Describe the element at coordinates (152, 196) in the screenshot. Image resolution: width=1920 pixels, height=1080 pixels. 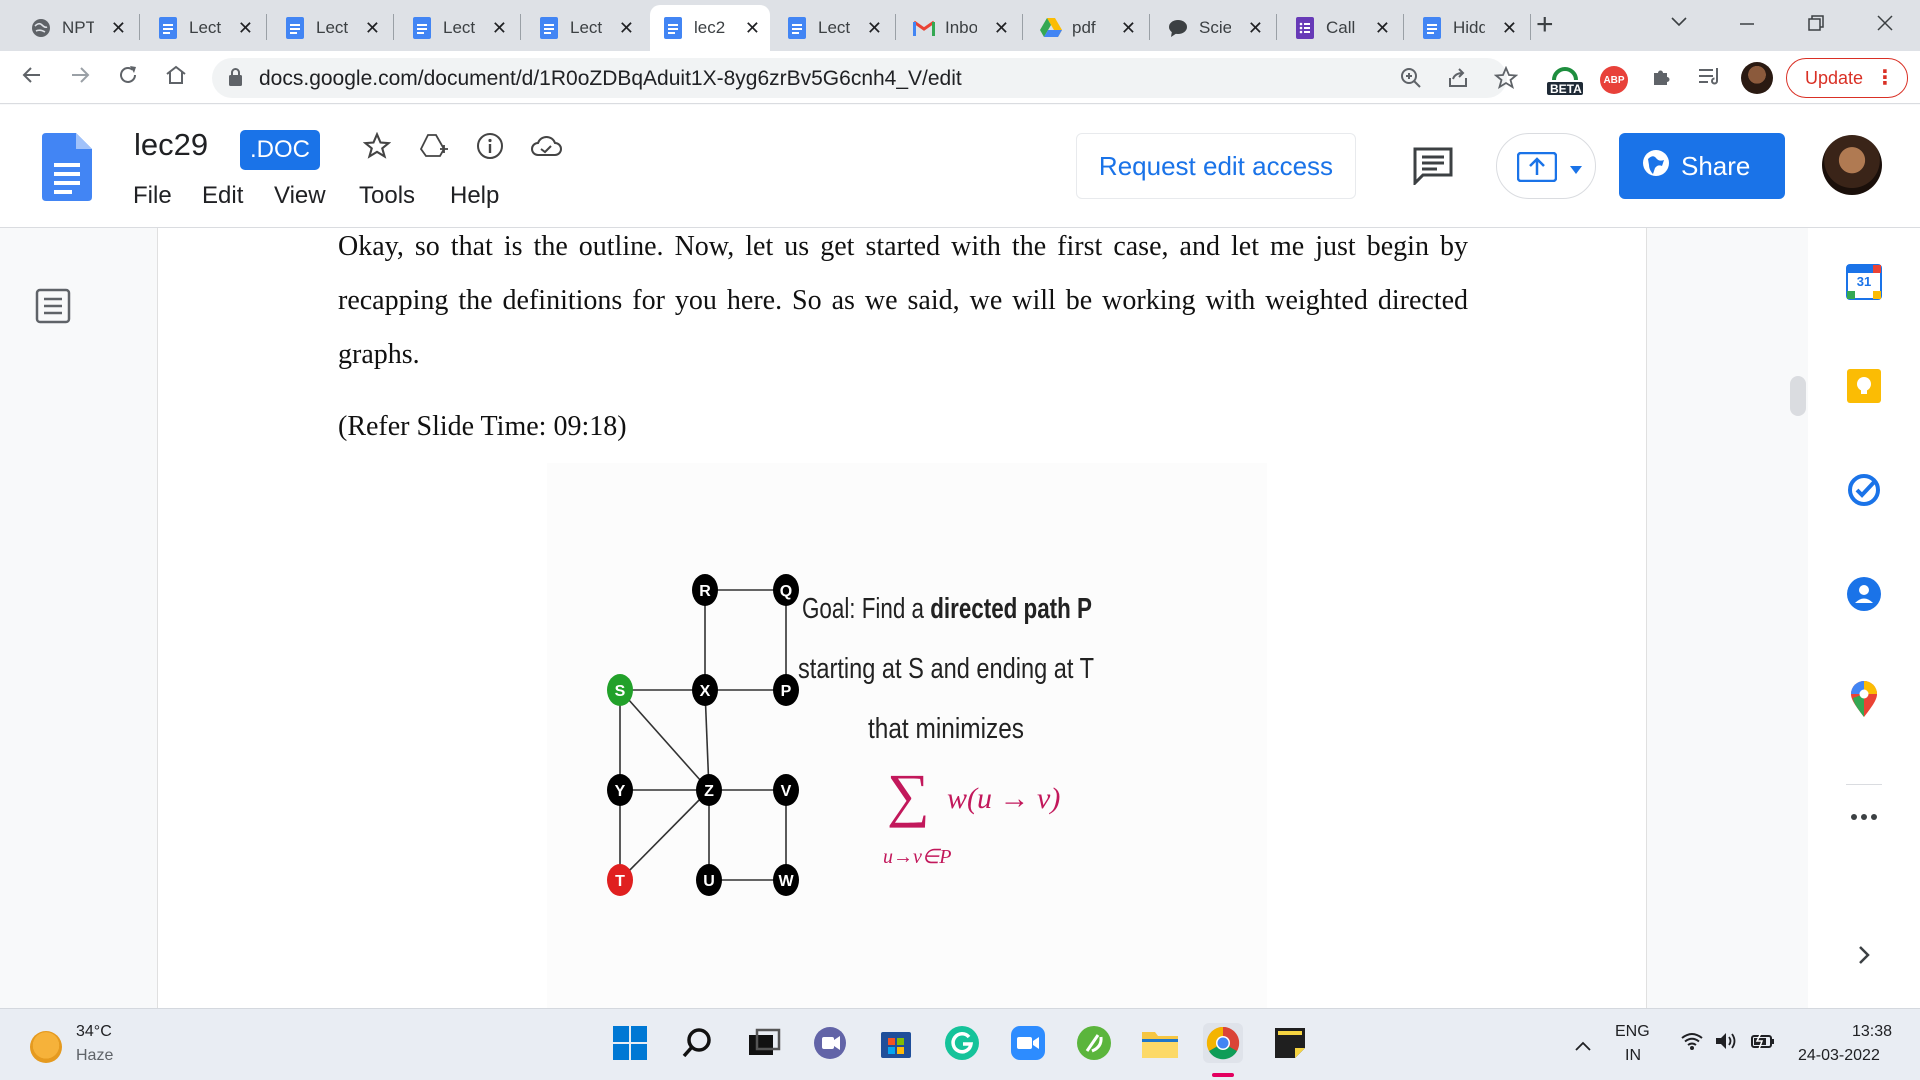
I see `menu-file: File` at that location.